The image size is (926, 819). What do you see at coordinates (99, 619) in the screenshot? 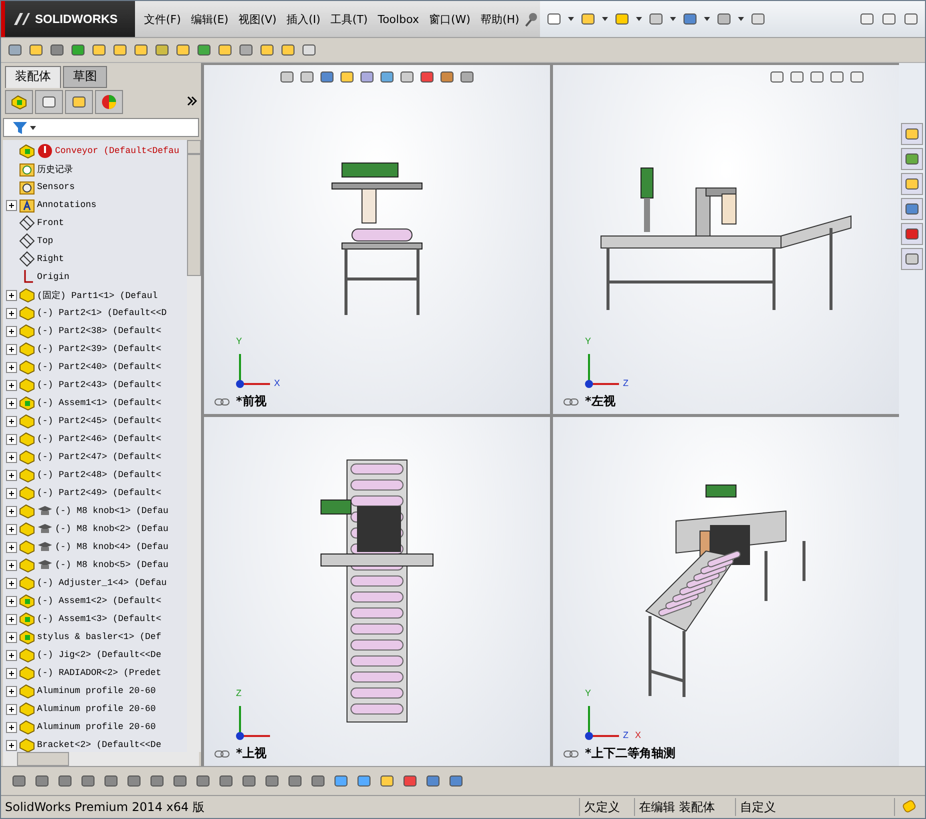
I see `tree-item: (-) Assem1<3> (Default<` at bounding box center [99, 619].